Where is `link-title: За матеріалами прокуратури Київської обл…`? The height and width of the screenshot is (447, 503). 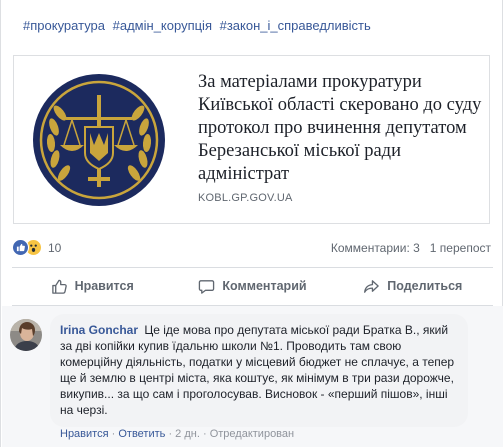 link-title: За матеріалами прокуратури Київської обл… is located at coordinates (340, 128).